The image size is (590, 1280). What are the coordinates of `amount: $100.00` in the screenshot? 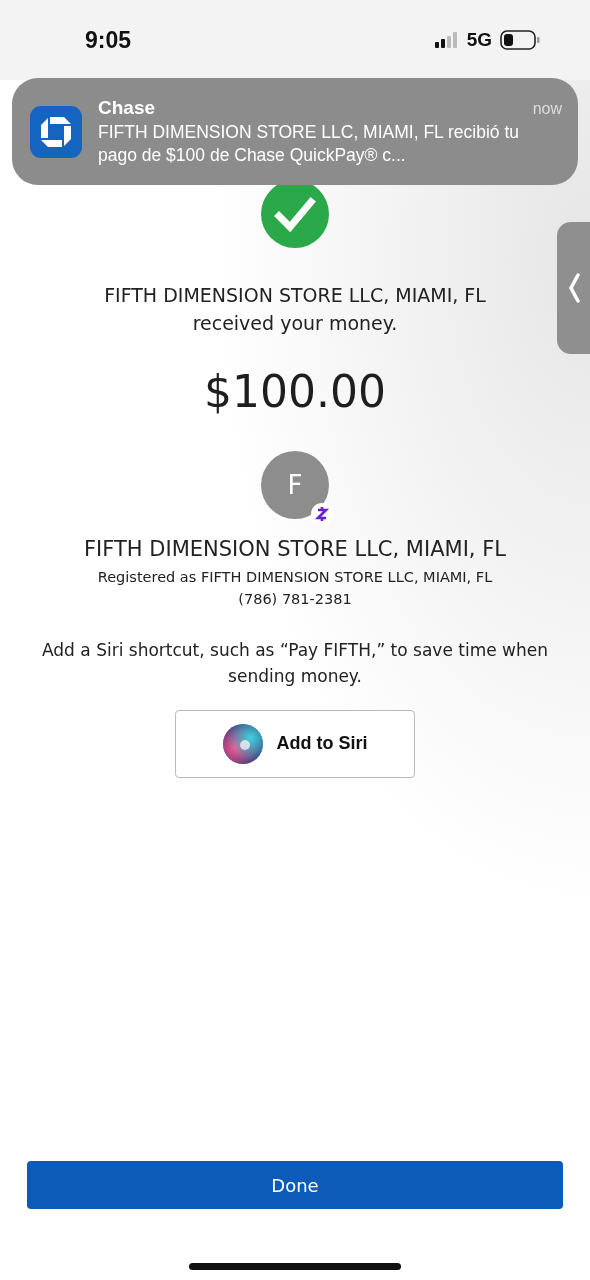 It's located at (295, 391).